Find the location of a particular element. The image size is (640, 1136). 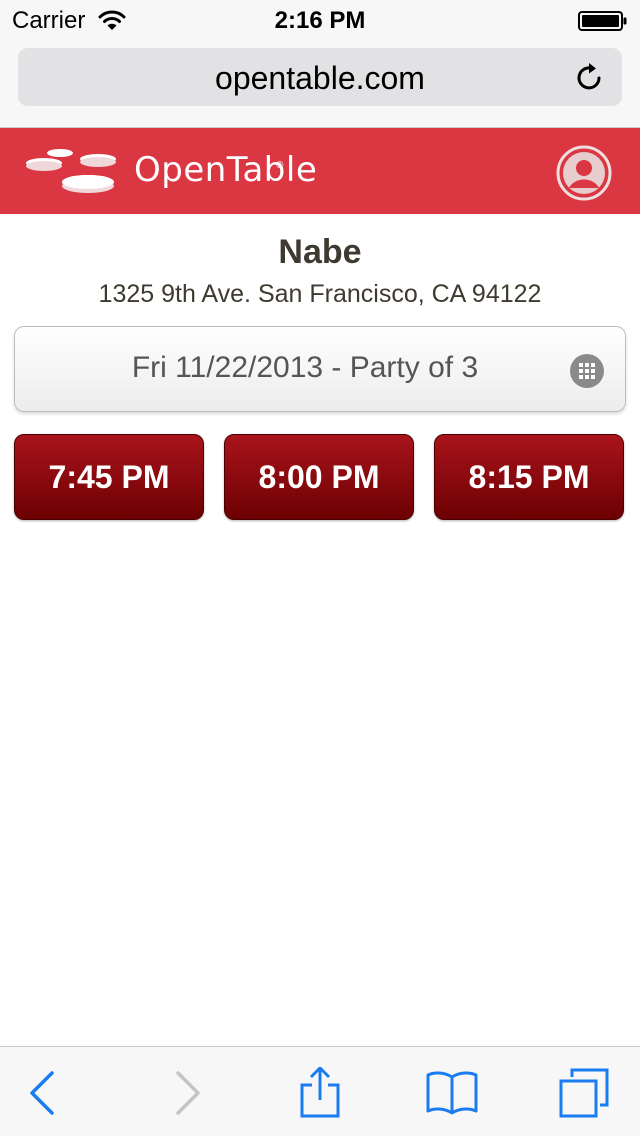

date-party-selector: Fri 11/22/2013 - Party of 3 is located at coordinates (320, 369).